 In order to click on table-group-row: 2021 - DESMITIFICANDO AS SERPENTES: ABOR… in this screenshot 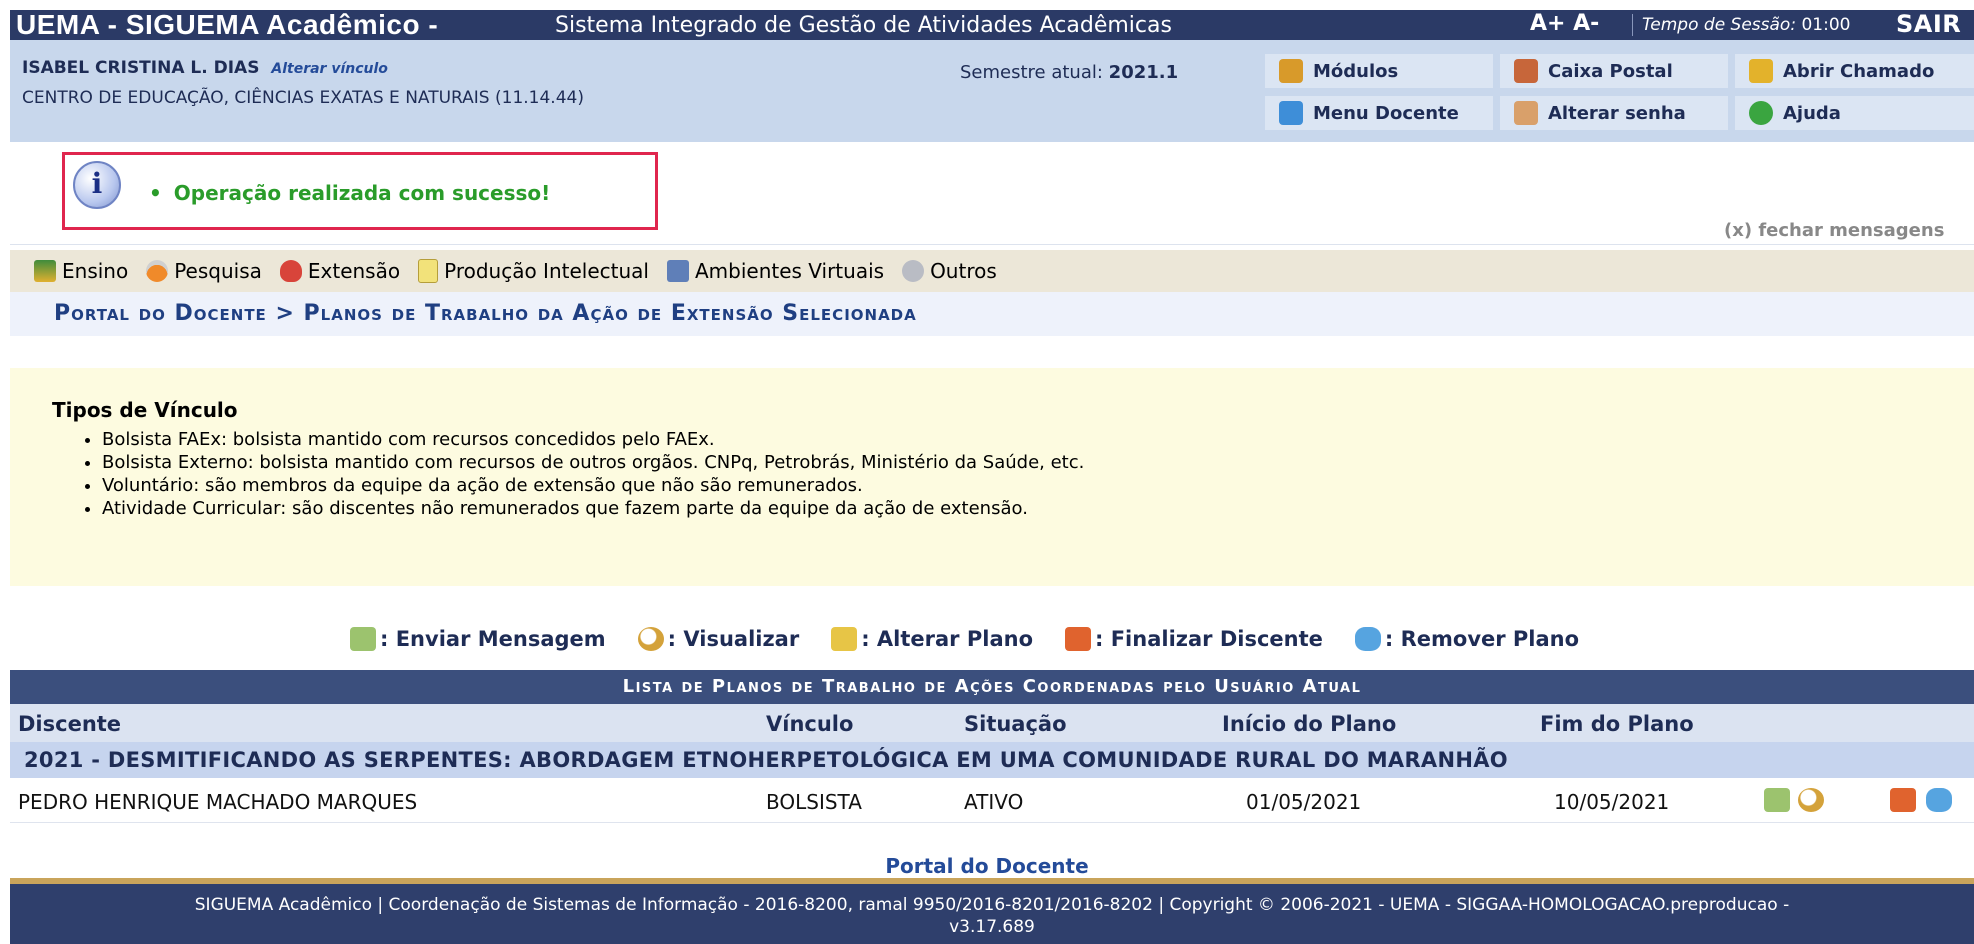, I will do `click(992, 760)`.